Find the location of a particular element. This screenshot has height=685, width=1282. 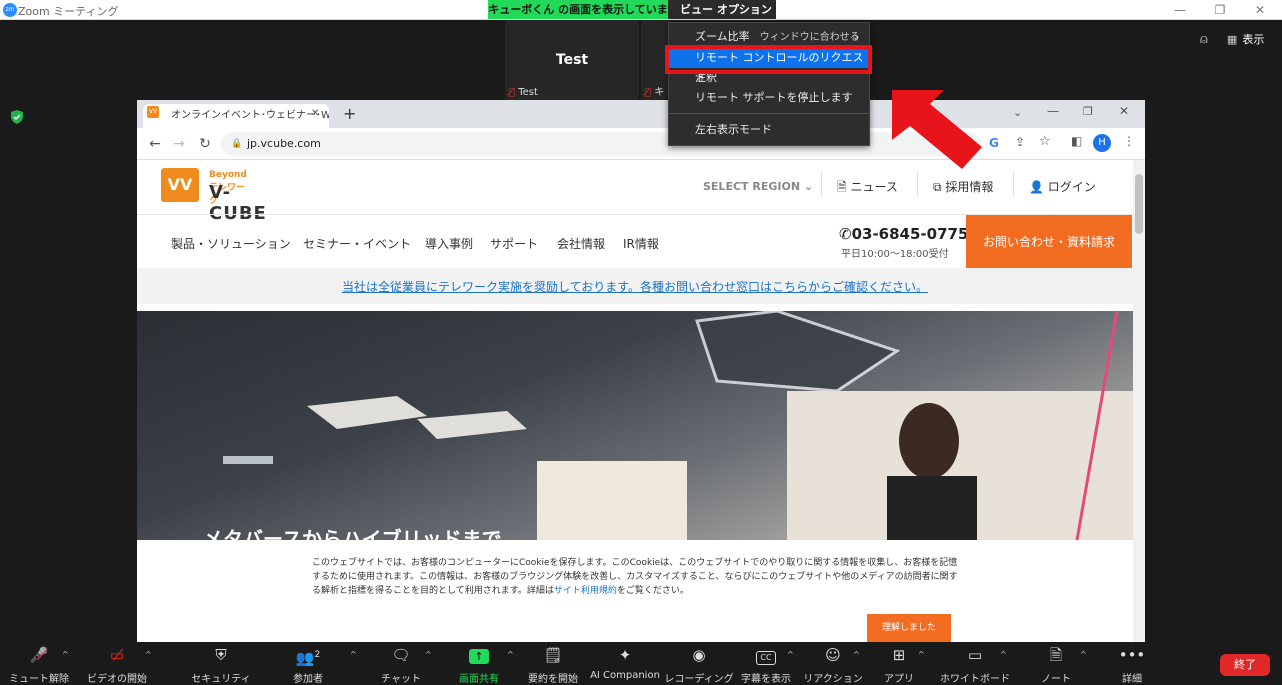

audio-options-caret: ^ is located at coordinates (65, 654).